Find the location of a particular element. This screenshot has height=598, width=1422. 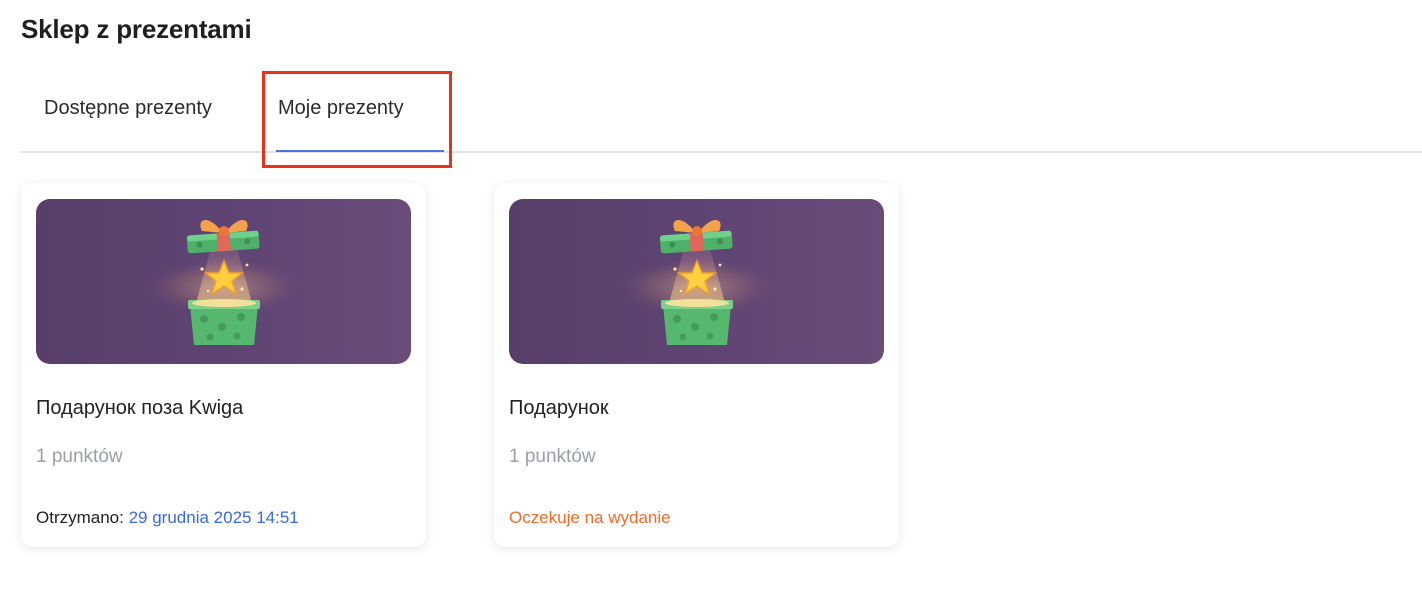

tab-my-gifts: Moje prezenty is located at coordinates (357, 112).